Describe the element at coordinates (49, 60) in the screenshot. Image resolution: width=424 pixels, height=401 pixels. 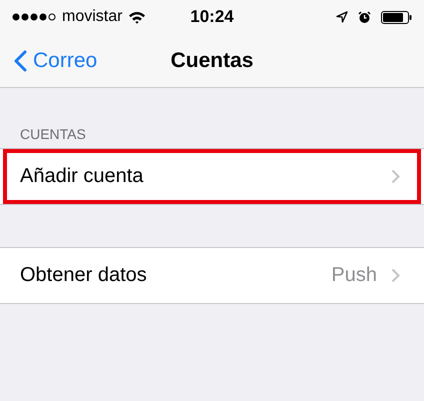
I see `back-button: Correo` at that location.